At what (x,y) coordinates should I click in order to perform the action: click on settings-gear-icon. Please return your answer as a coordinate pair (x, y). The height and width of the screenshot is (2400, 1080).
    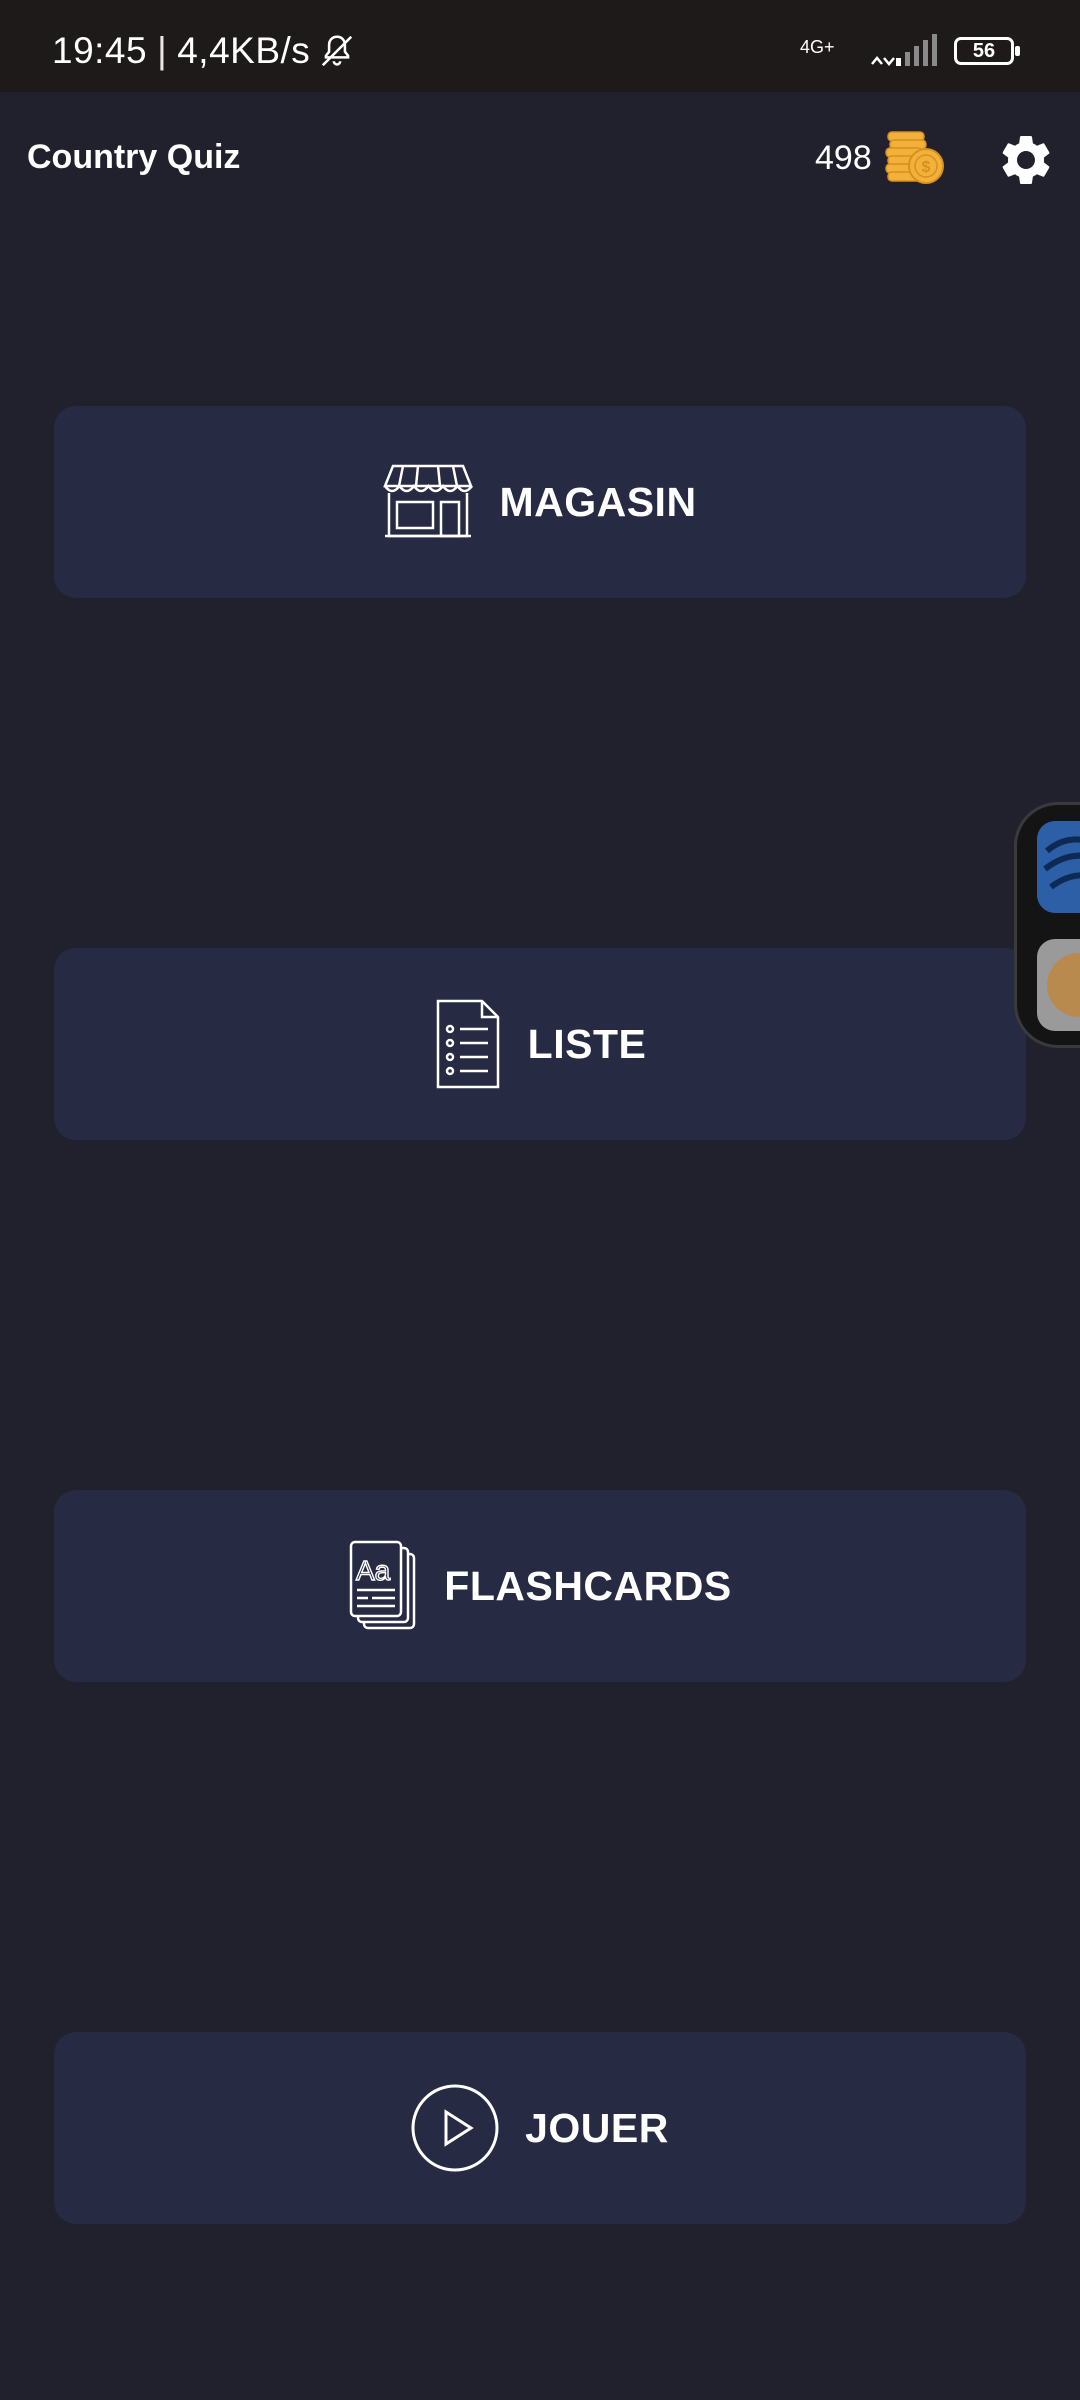
    Looking at the image, I should click on (1026, 160).